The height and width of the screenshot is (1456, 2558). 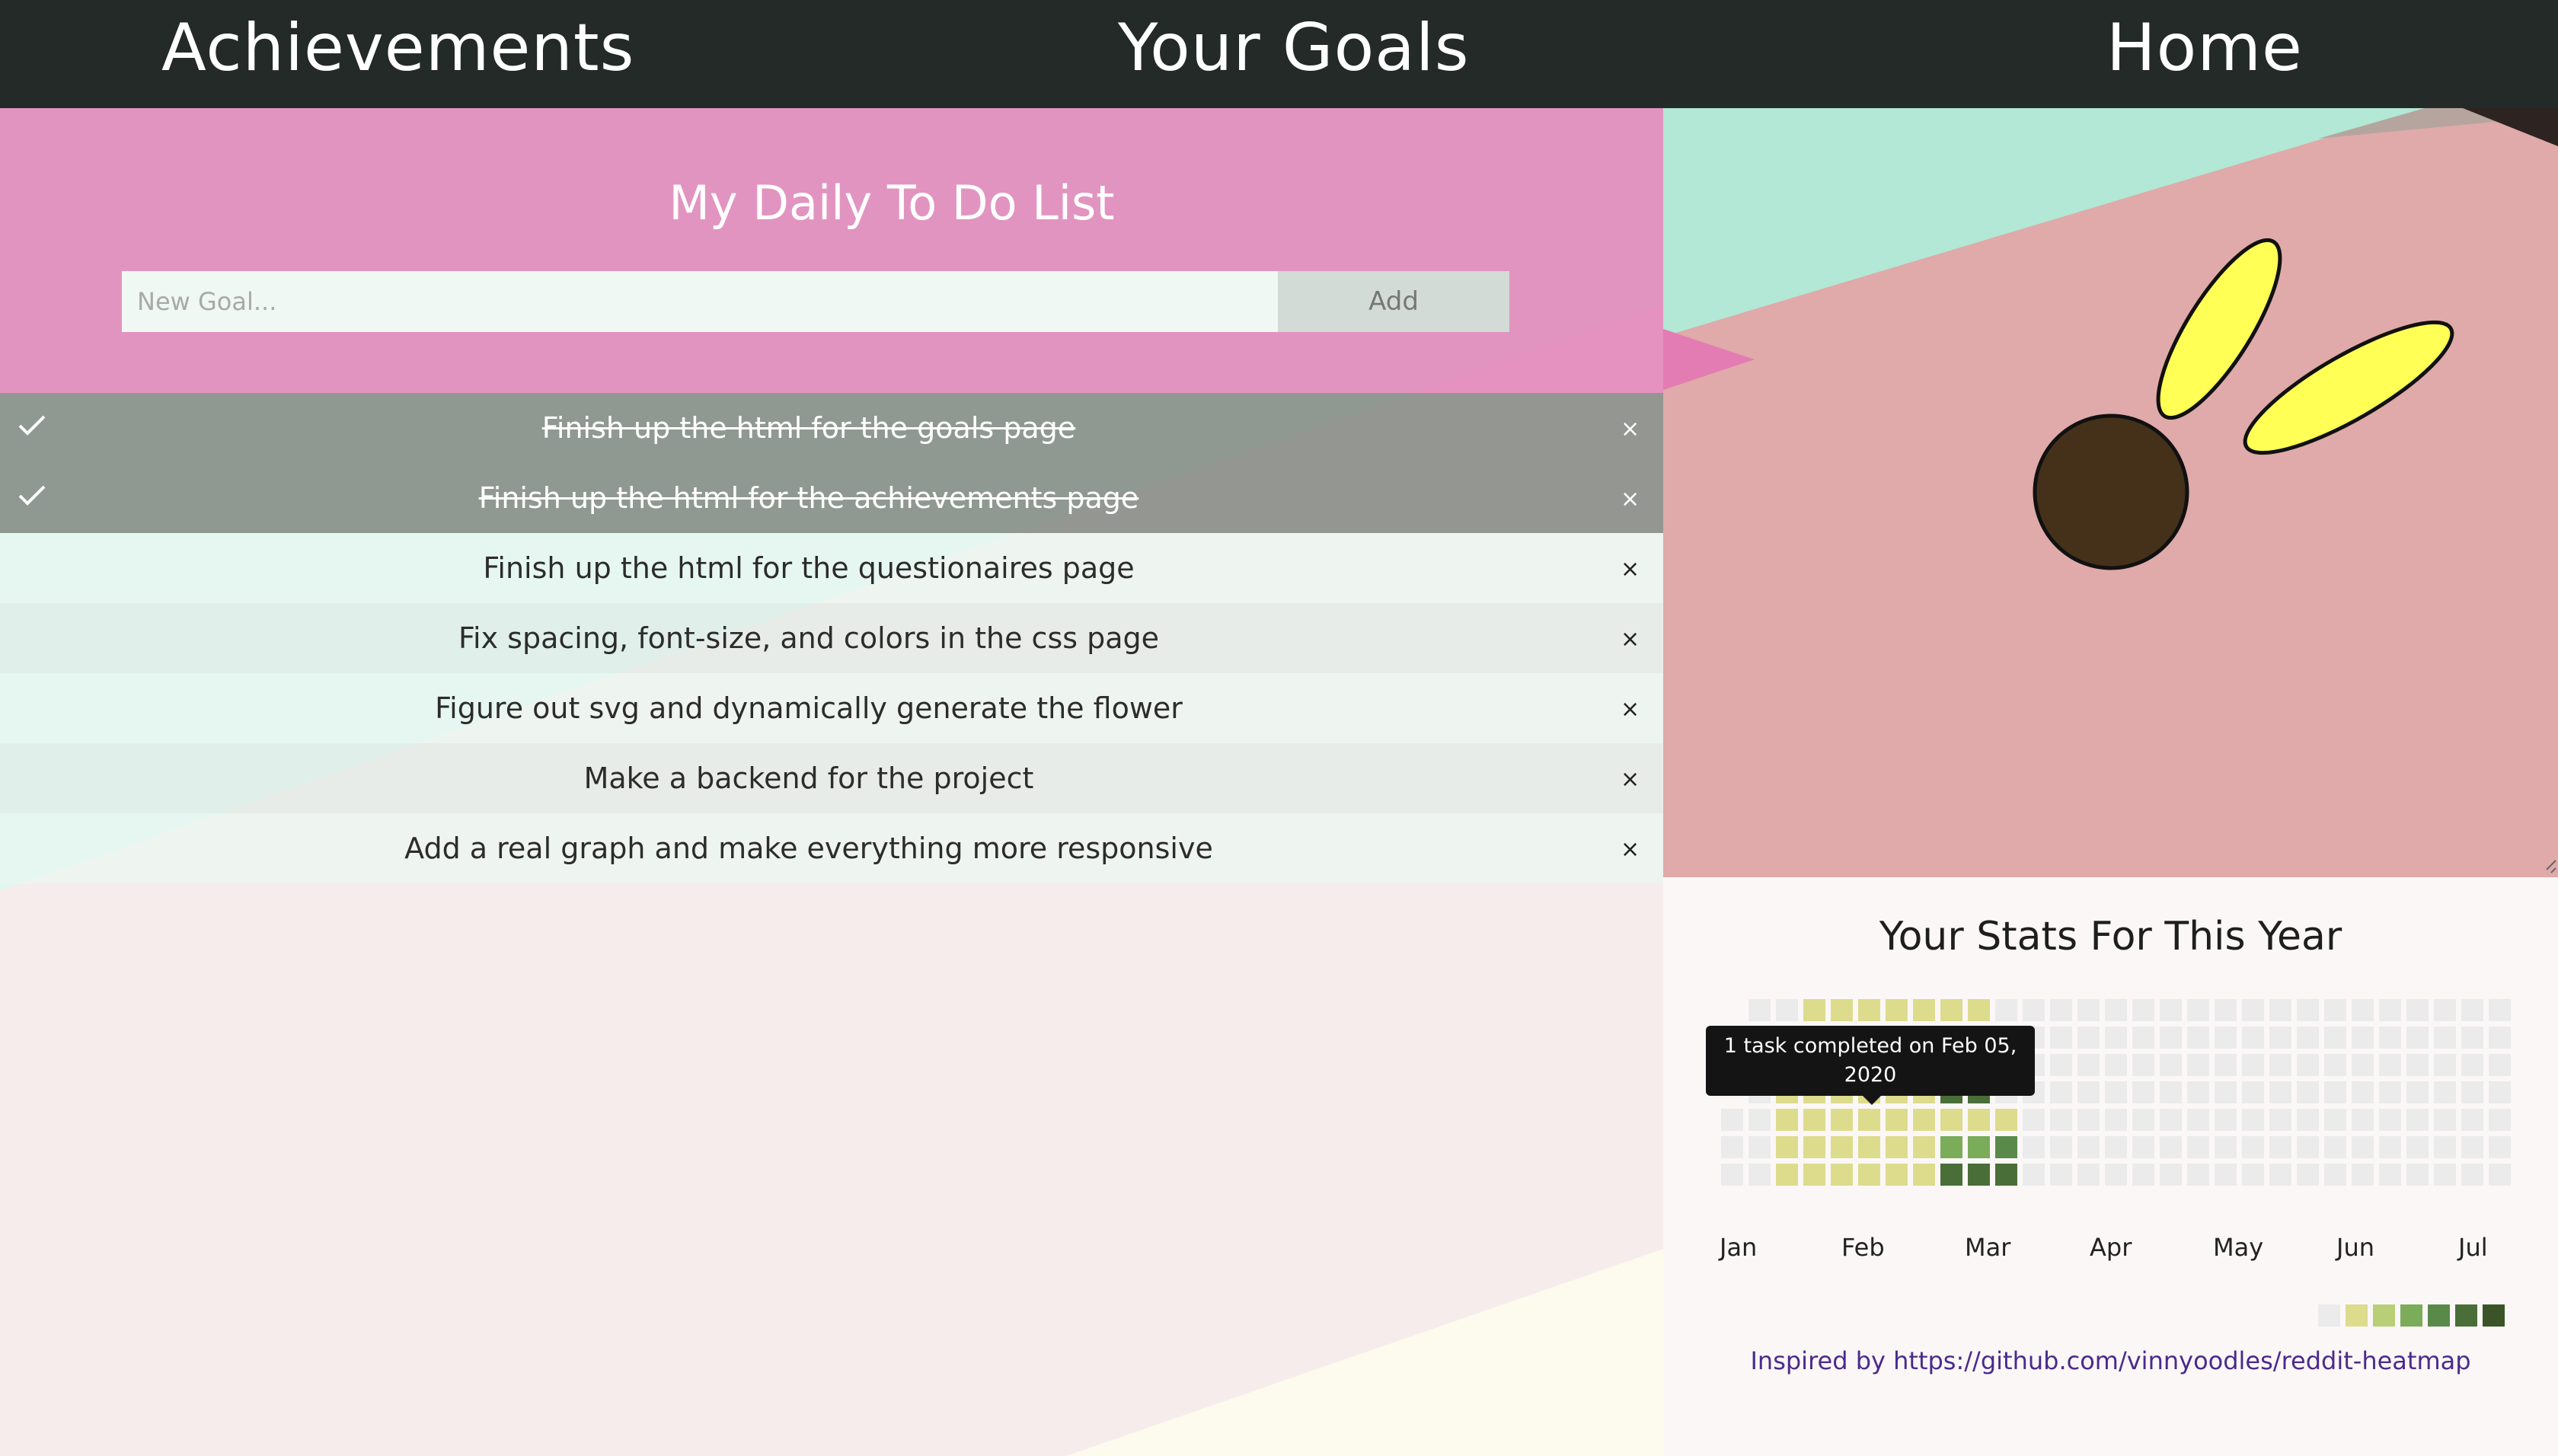 What do you see at coordinates (700, 301) in the screenshot?
I see `new-goal-input` at bounding box center [700, 301].